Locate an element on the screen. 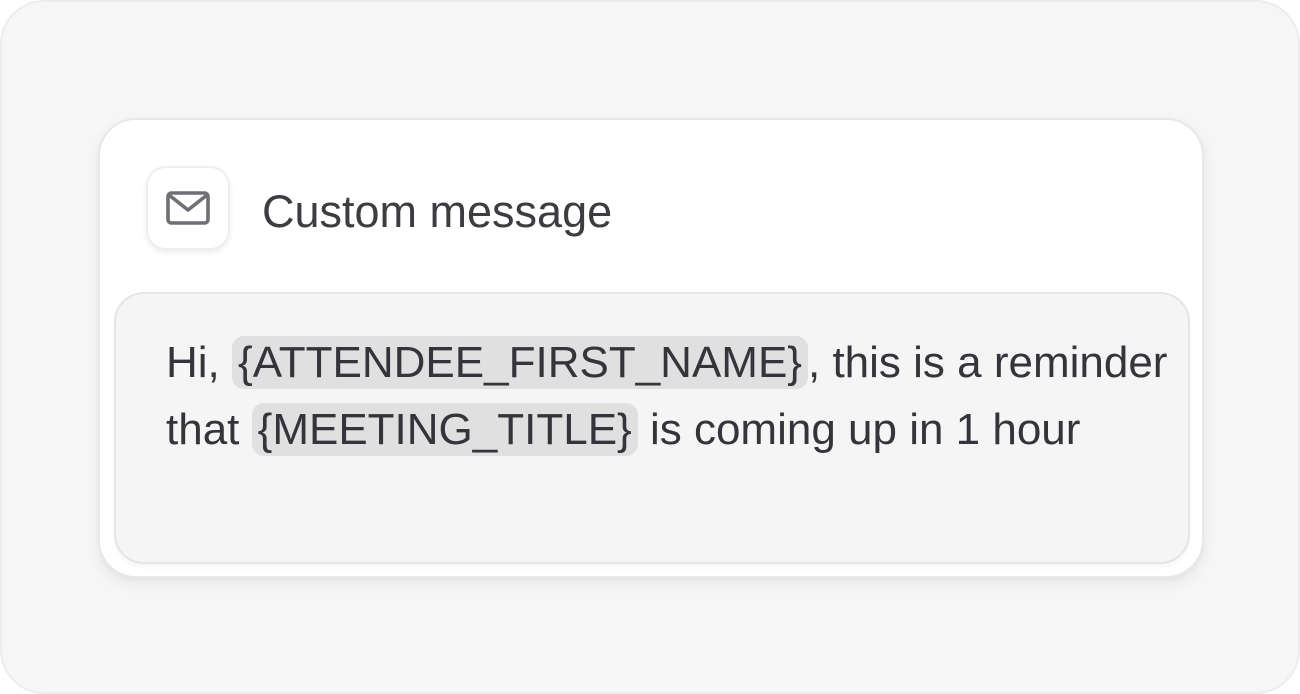 This screenshot has height=694, width=1300. card-title: Custom message is located at coordinates (437, 211).